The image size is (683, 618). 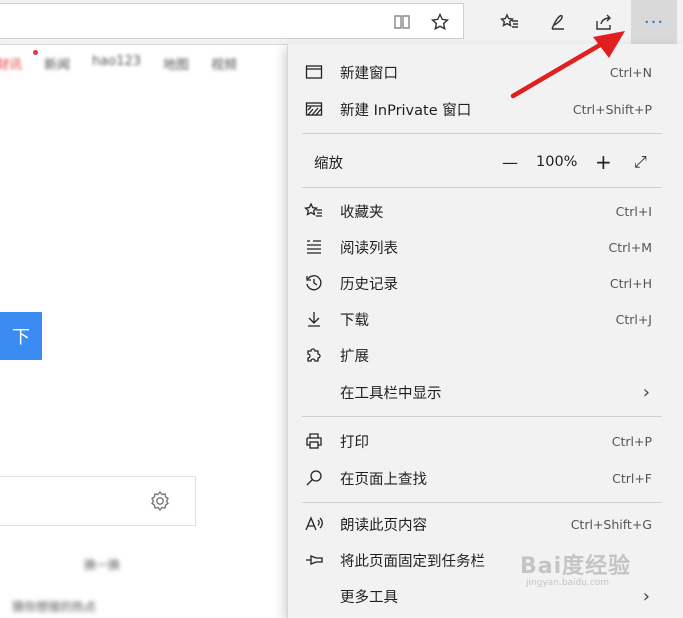 What do you see at coordinates (640, 162) in the screenshot?
I see `fullscreen-icon: ⤢` at bounding box center [640, 162].